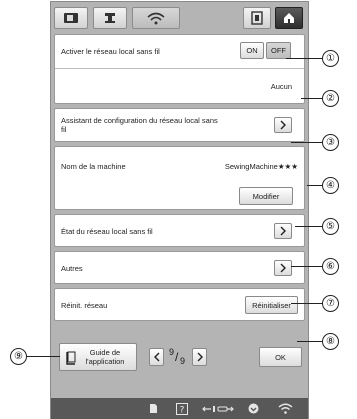  I want to click on home-icon, so click(289, 18).